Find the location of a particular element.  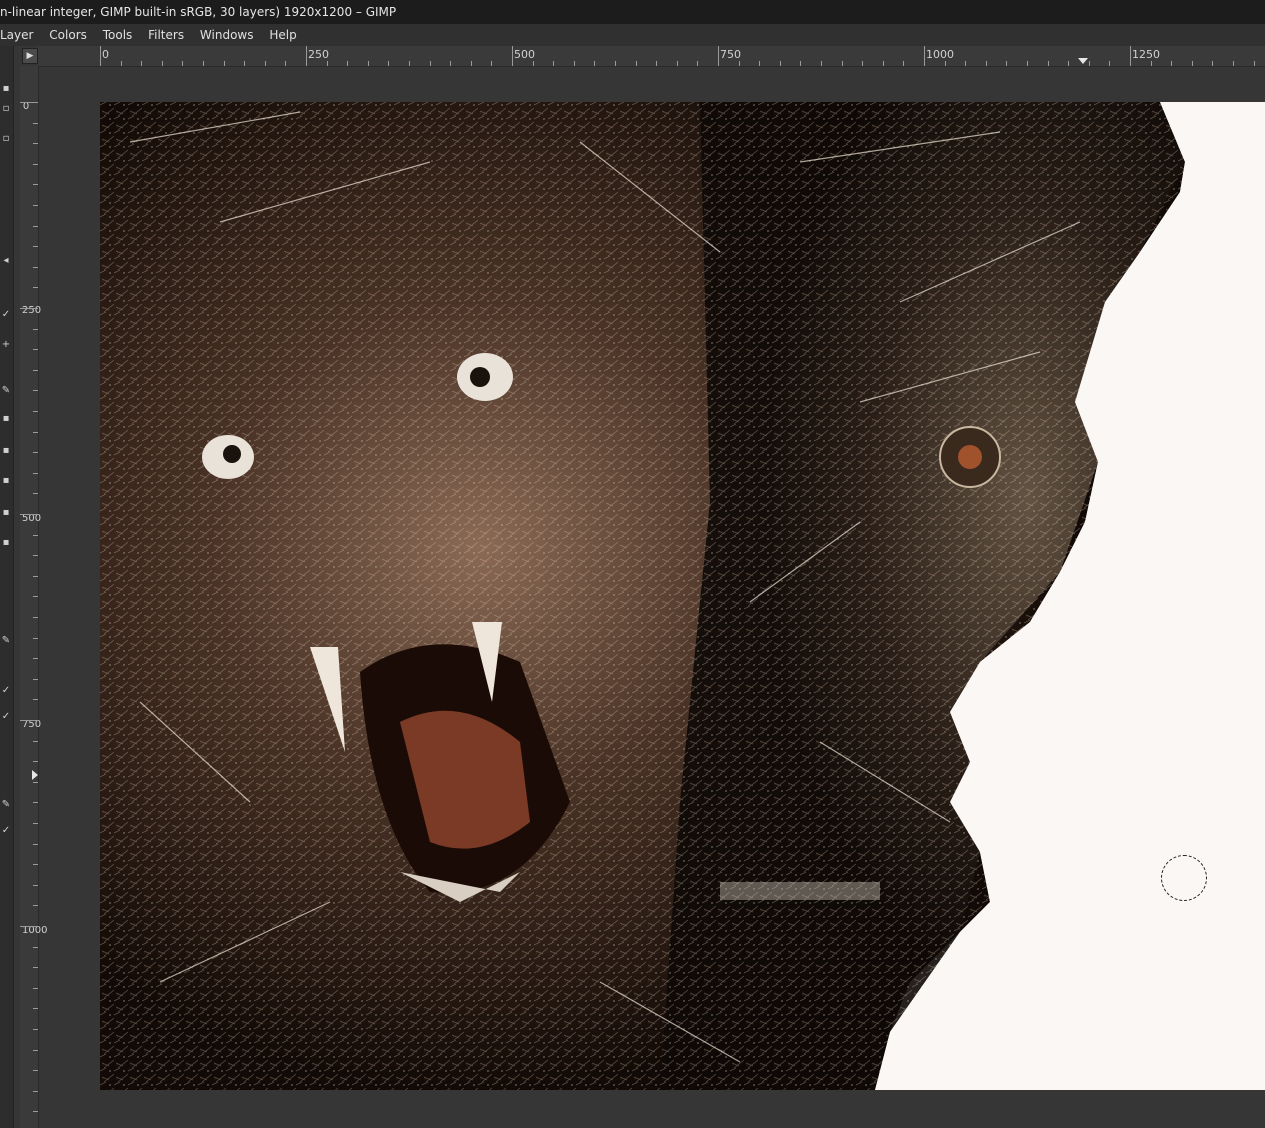

dock-check-icon-3: ✓ is located at coordinates (6, 717).